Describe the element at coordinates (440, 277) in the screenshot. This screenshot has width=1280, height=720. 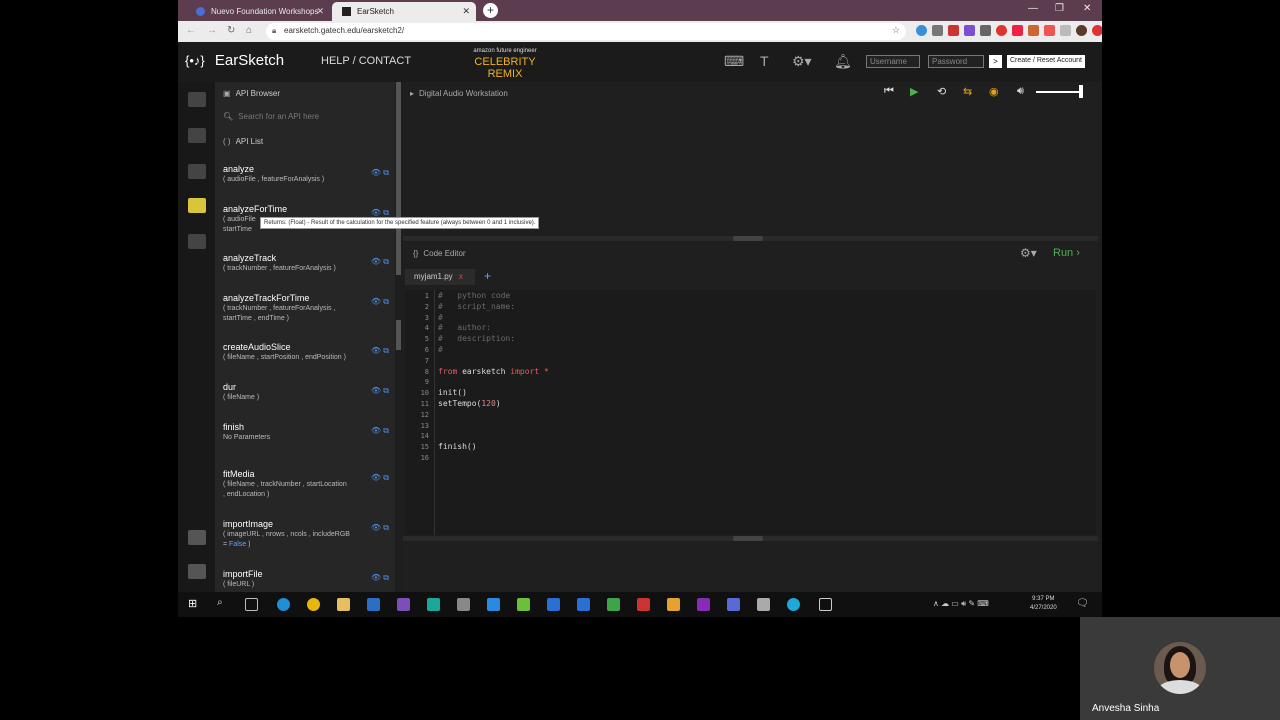
I see `file-tab-myjam1: myjam1.py x` at that location.